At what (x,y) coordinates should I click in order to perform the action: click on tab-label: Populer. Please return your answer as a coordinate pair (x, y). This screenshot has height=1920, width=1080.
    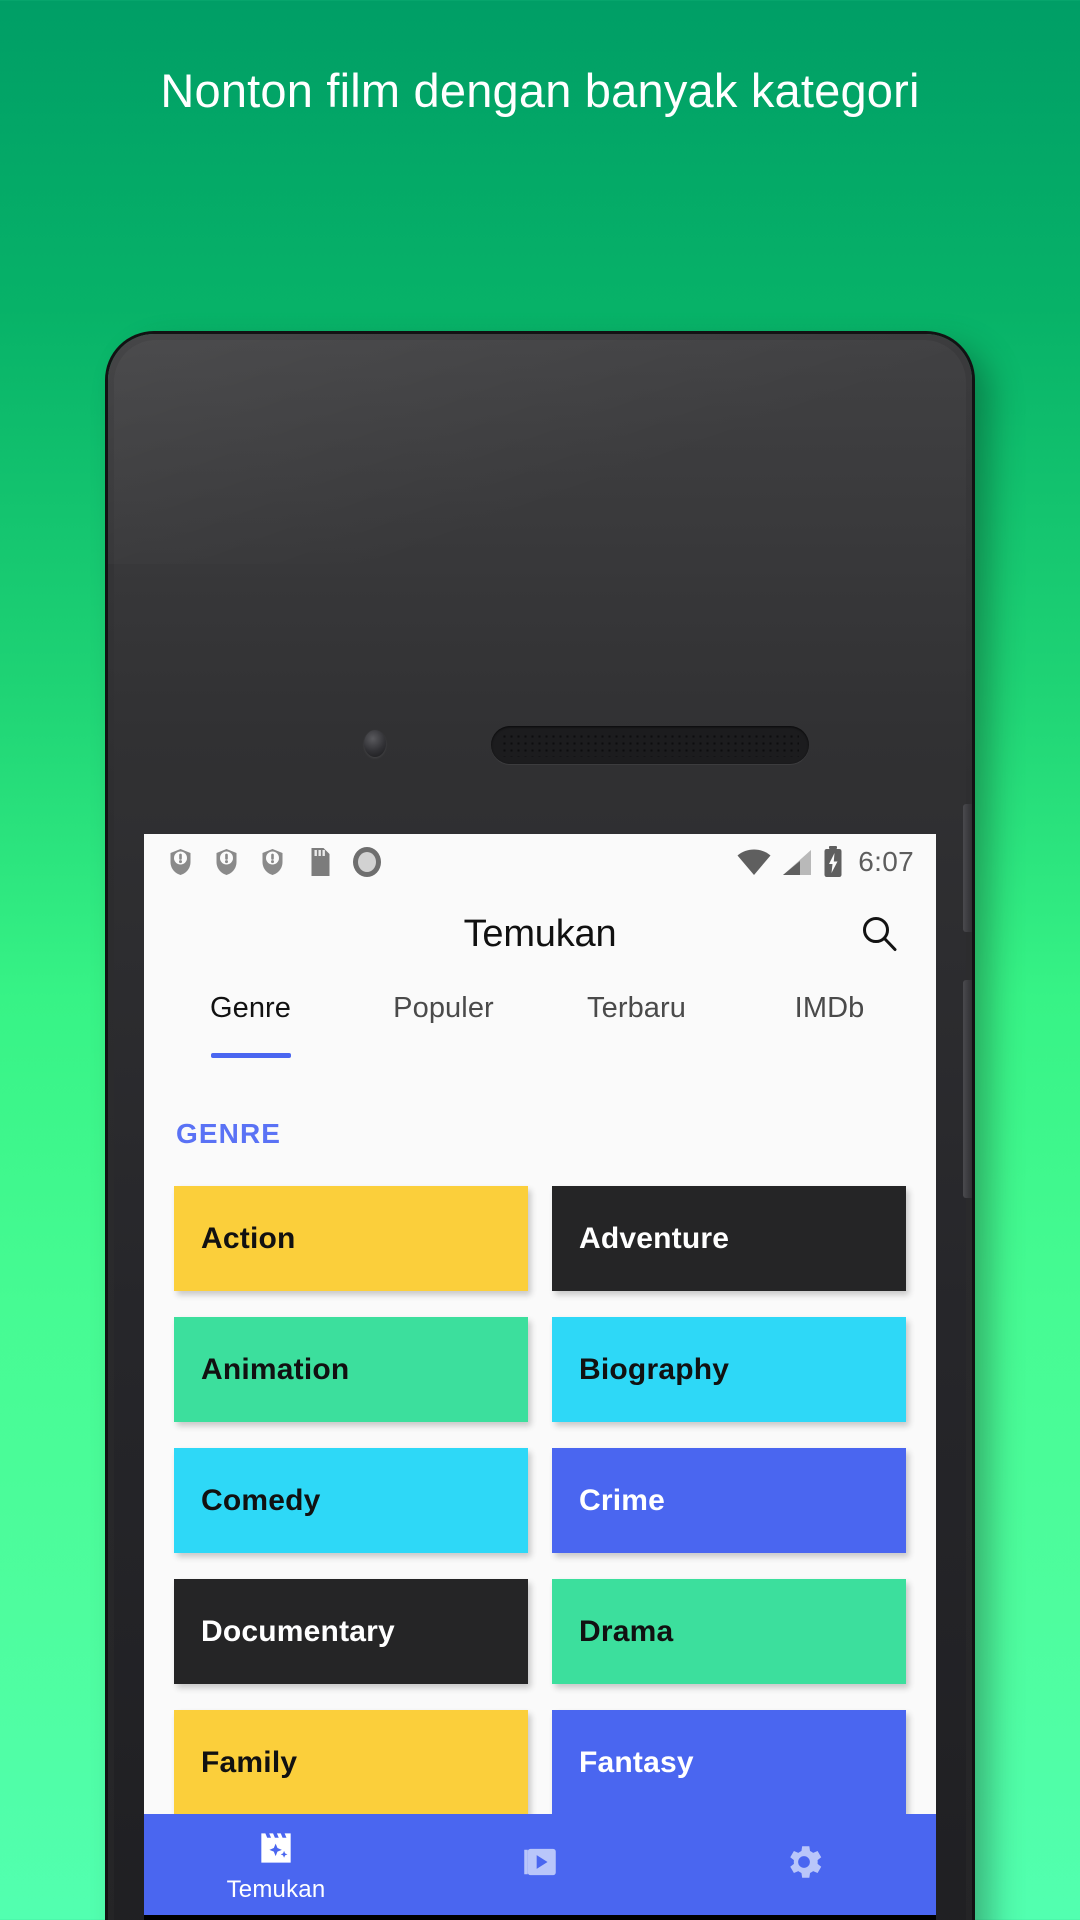
    Looking at the image, I should click on (443, 1008).